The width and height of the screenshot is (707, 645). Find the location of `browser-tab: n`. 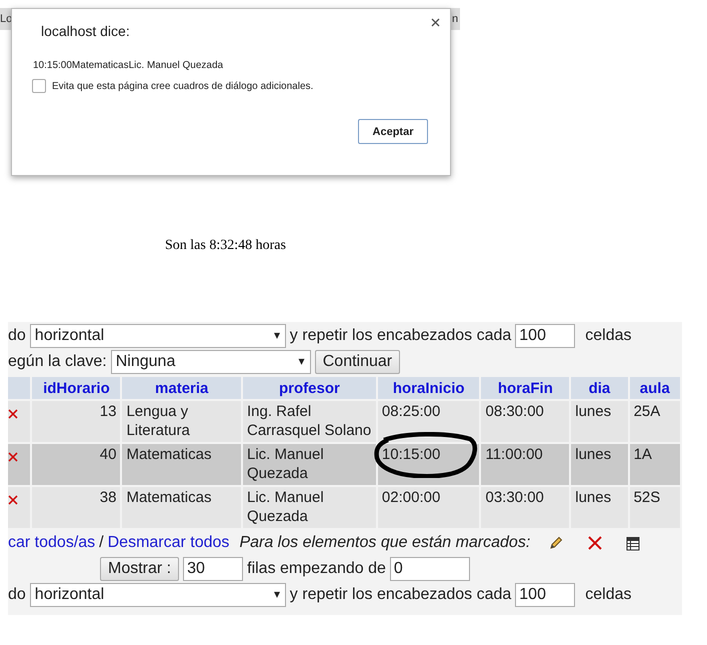

browser-tab: n is located at coordinates (455, 19).